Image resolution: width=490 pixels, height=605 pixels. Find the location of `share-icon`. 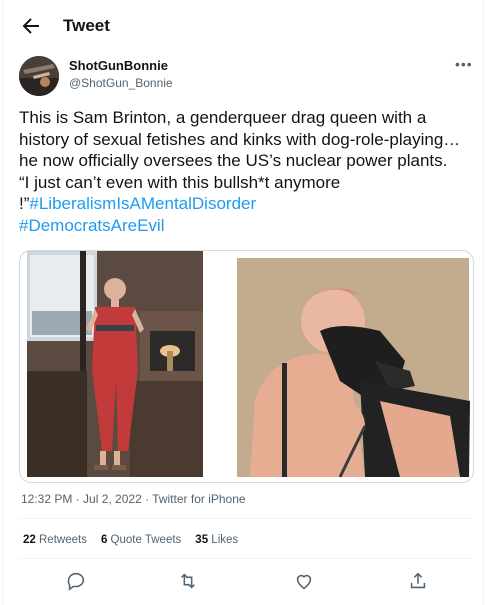

share-icon is located at coordinates (418, 581).